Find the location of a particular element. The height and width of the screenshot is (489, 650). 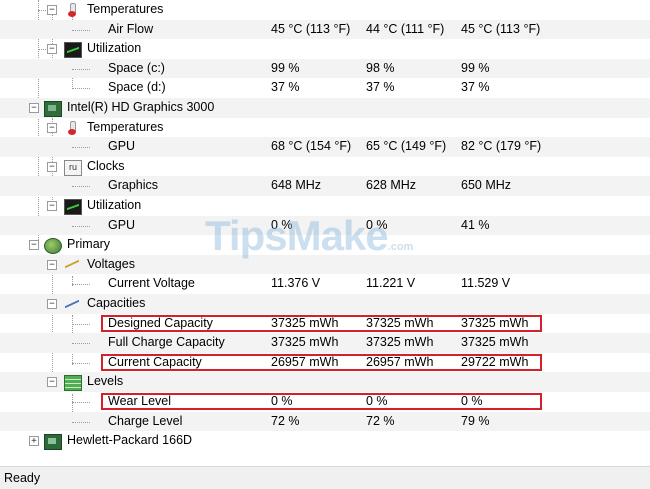

sensor-label: Full Charge Capacity is located at coordinates (166, 342).